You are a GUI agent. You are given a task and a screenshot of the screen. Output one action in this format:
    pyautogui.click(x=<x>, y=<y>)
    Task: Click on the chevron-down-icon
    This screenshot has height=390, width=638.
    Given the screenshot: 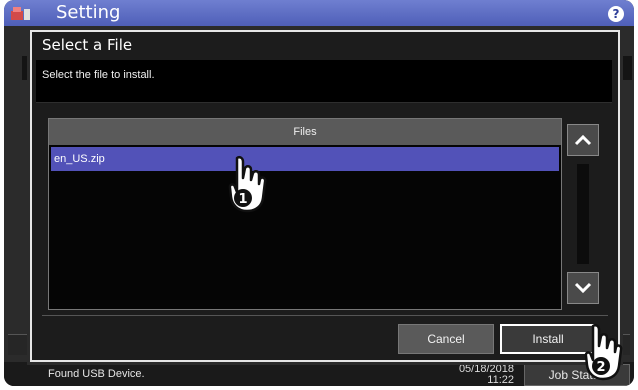 What is the action you would take?
    pyautogui.click(x=583, y=288)
    